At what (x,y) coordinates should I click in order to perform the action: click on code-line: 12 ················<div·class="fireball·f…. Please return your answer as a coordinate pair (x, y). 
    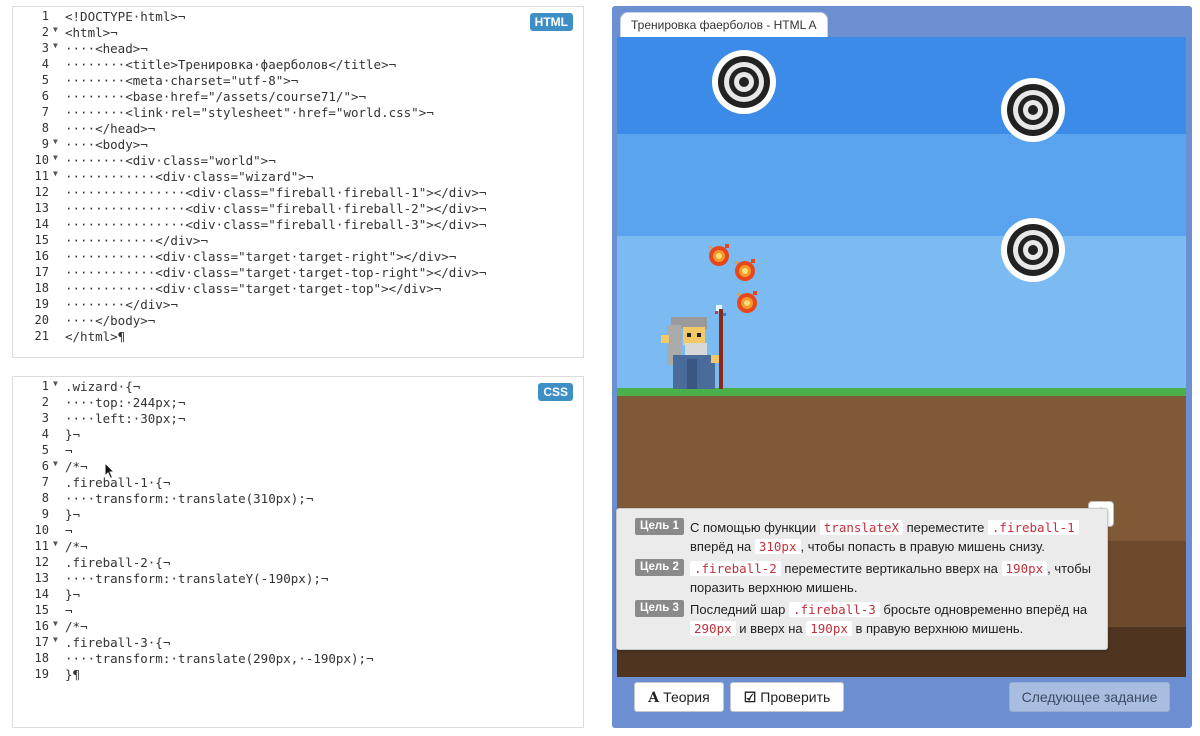
    Looking at the image, I should click on (298, 193).